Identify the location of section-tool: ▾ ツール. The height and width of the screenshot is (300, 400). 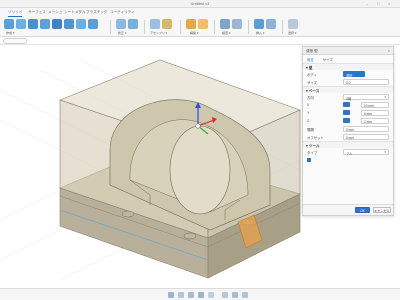
(348, 144).